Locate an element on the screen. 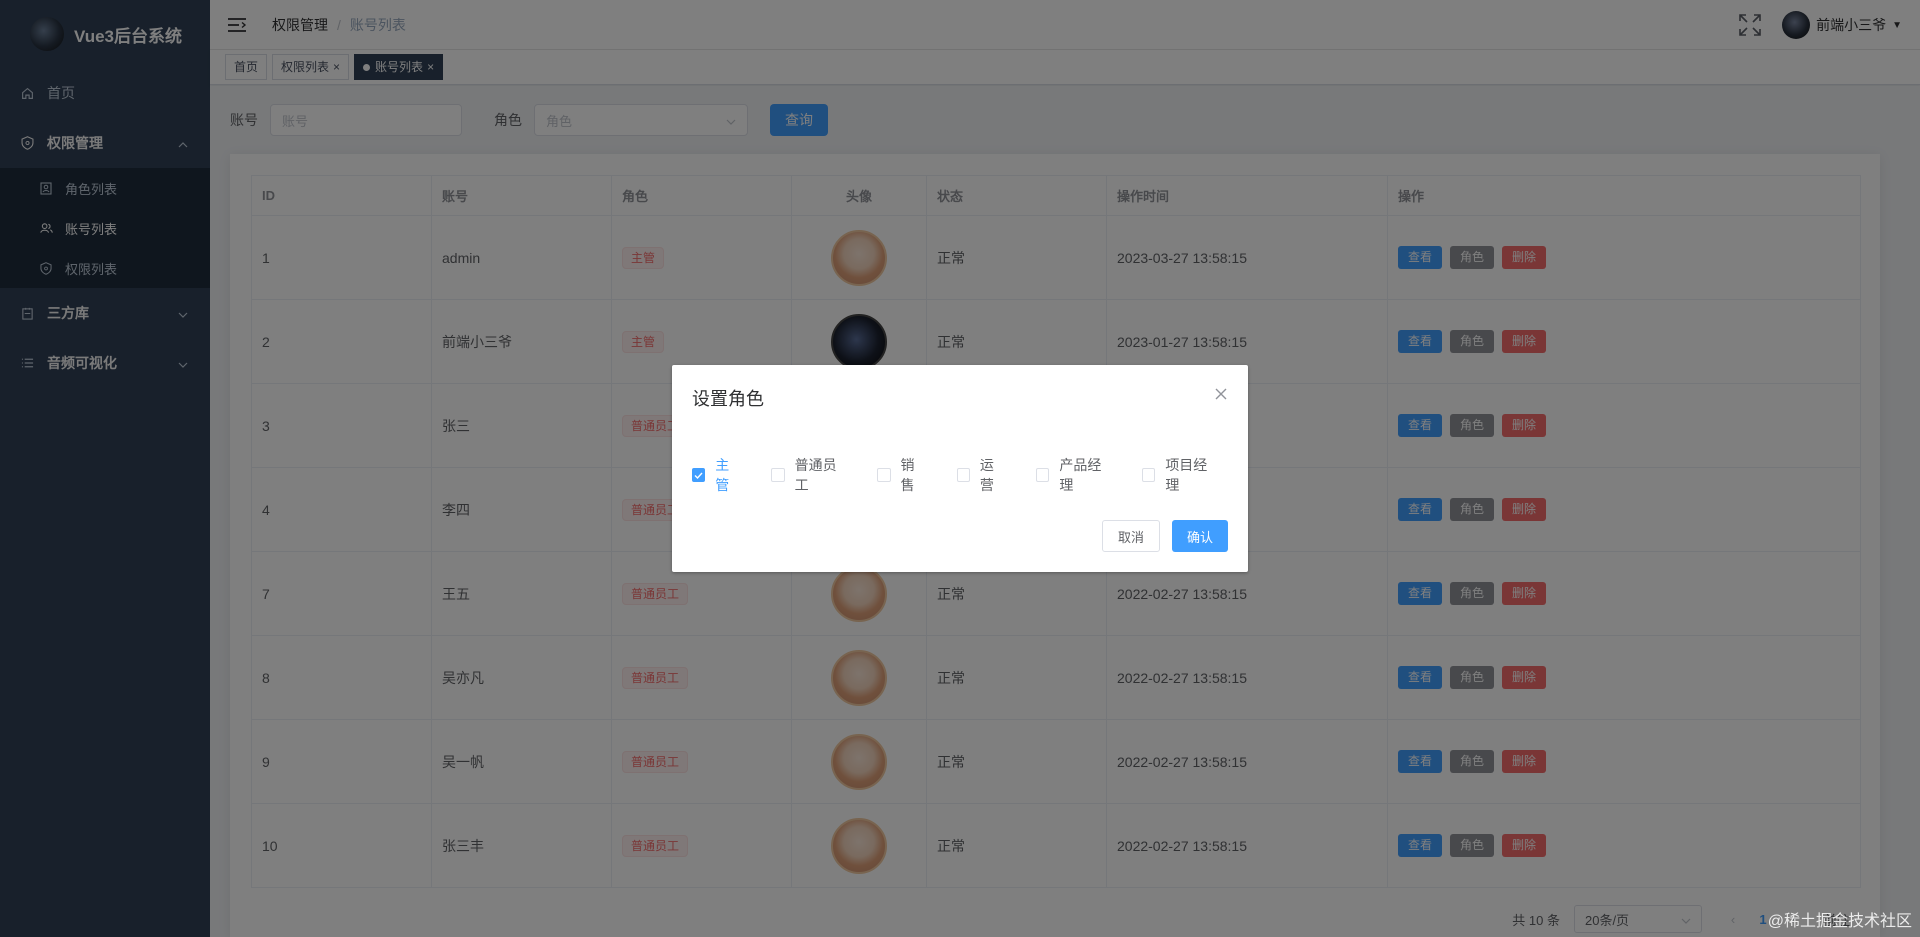  checkbox-label: 普通员工 is located at coordinates (815, 475).